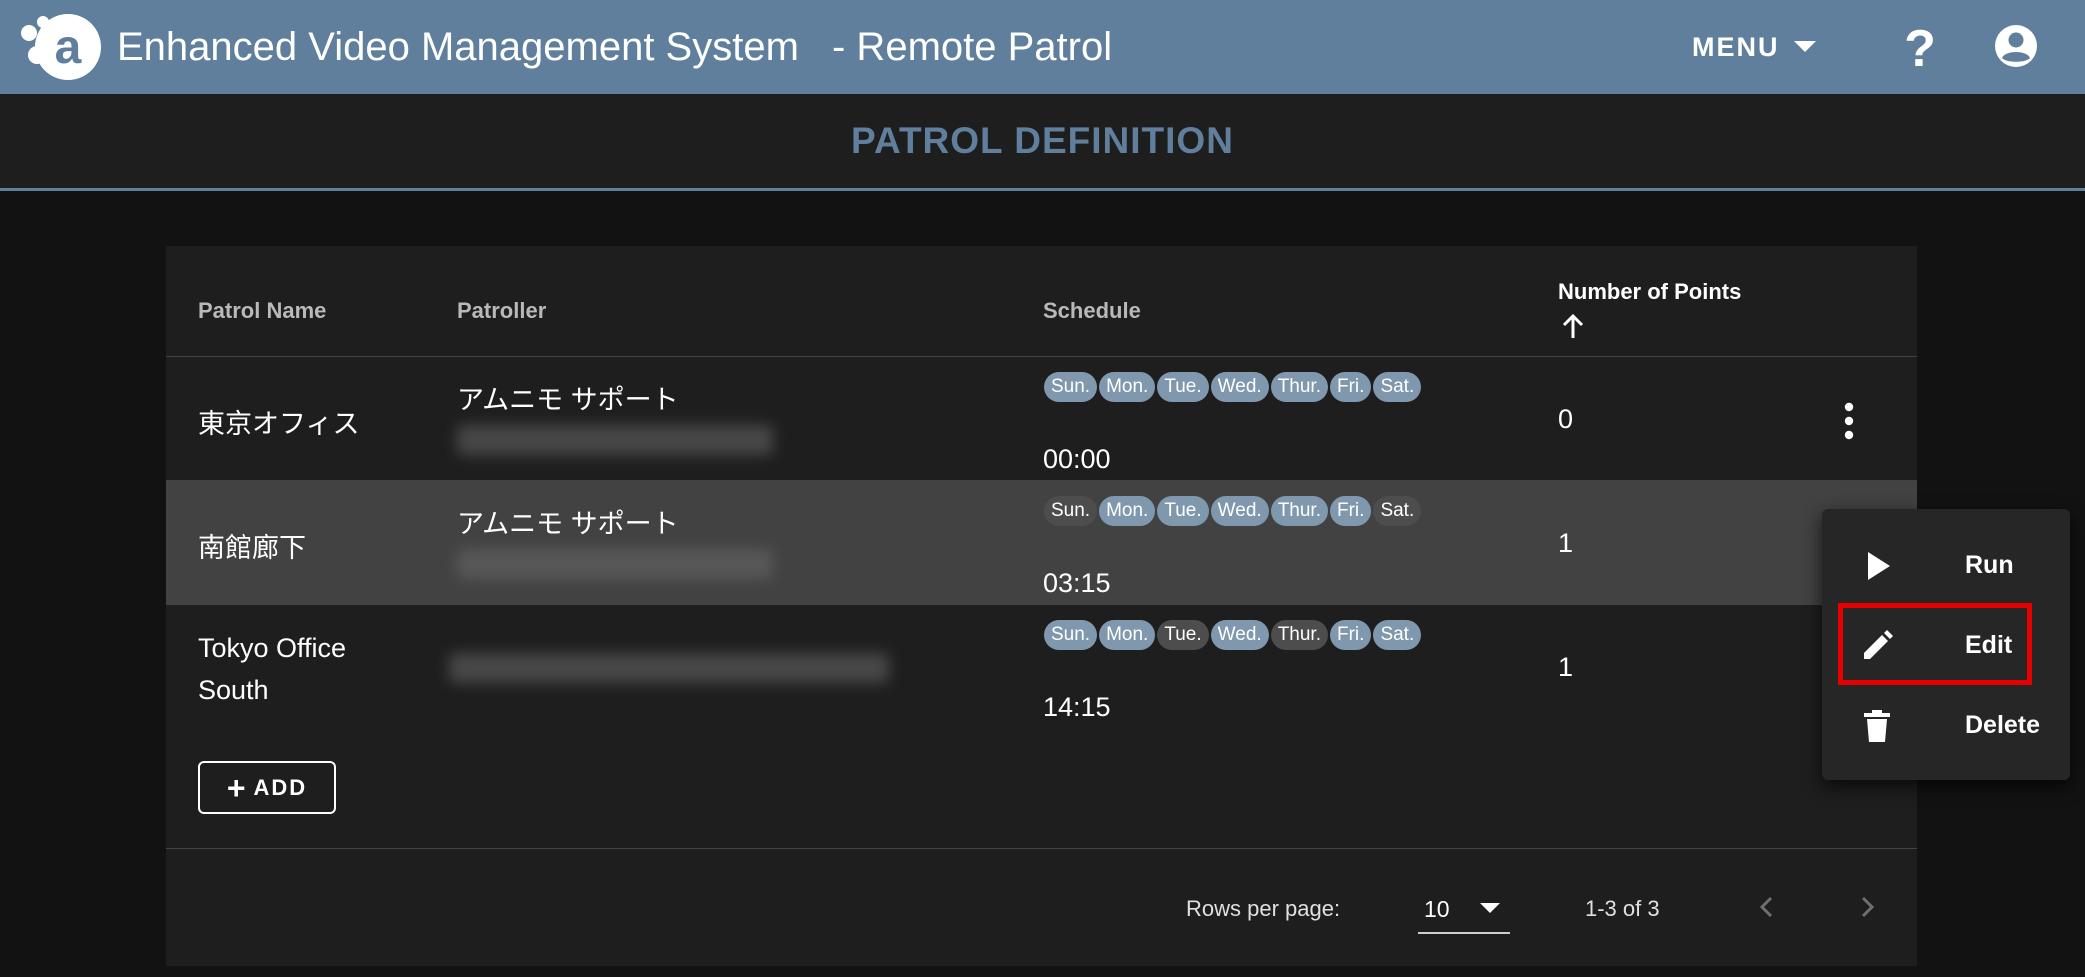 The width and height of the screenshot is (2085, 977). Describe the element at coordinates (1077, 459) in the screenshot. I see `schedule-time: 00:00` at that location.